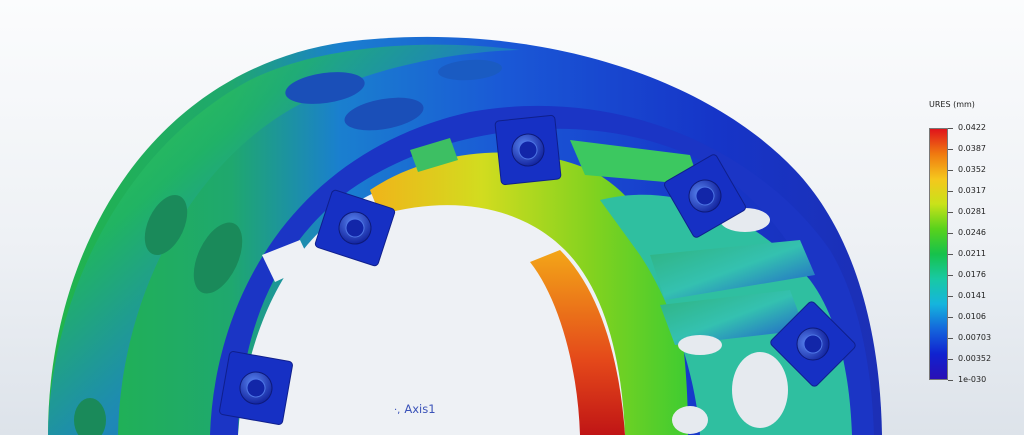 The height and width of the screenshot is (435, 1024). I want to click on legend-color-bar, so click(938, 254).